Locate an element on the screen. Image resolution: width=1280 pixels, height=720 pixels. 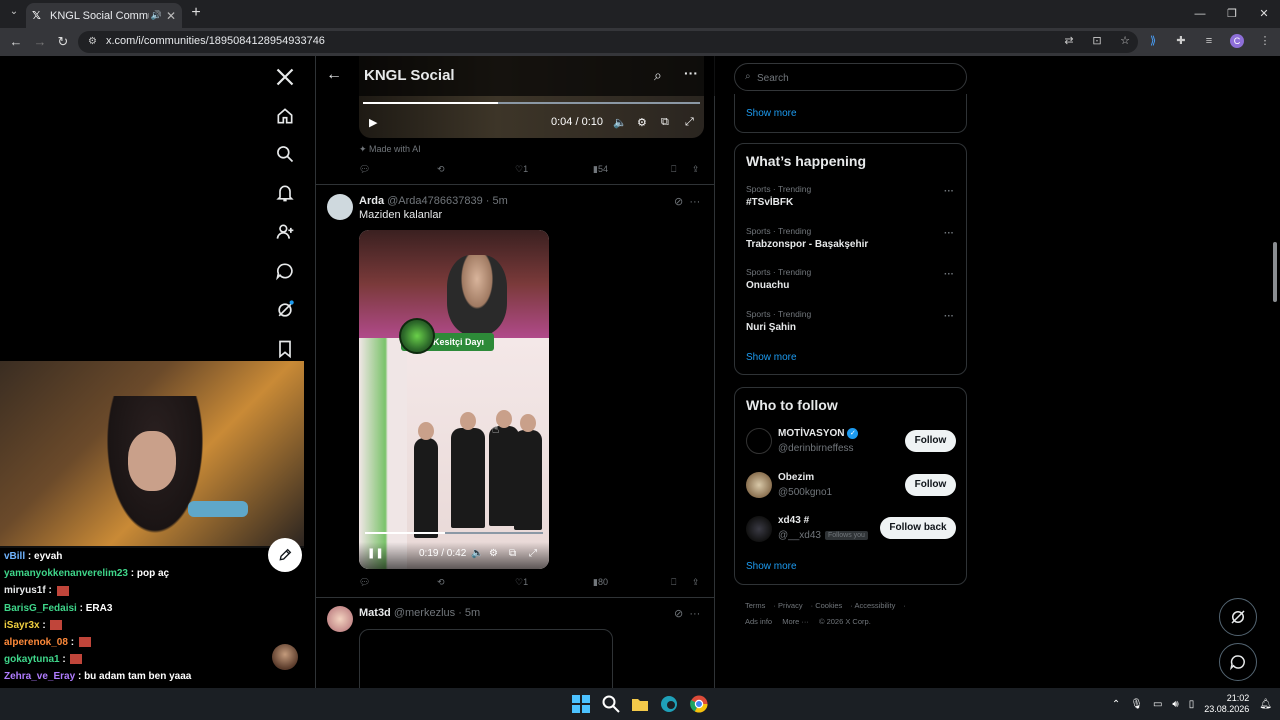
messages-fab is located at coordinates (1238, 662).